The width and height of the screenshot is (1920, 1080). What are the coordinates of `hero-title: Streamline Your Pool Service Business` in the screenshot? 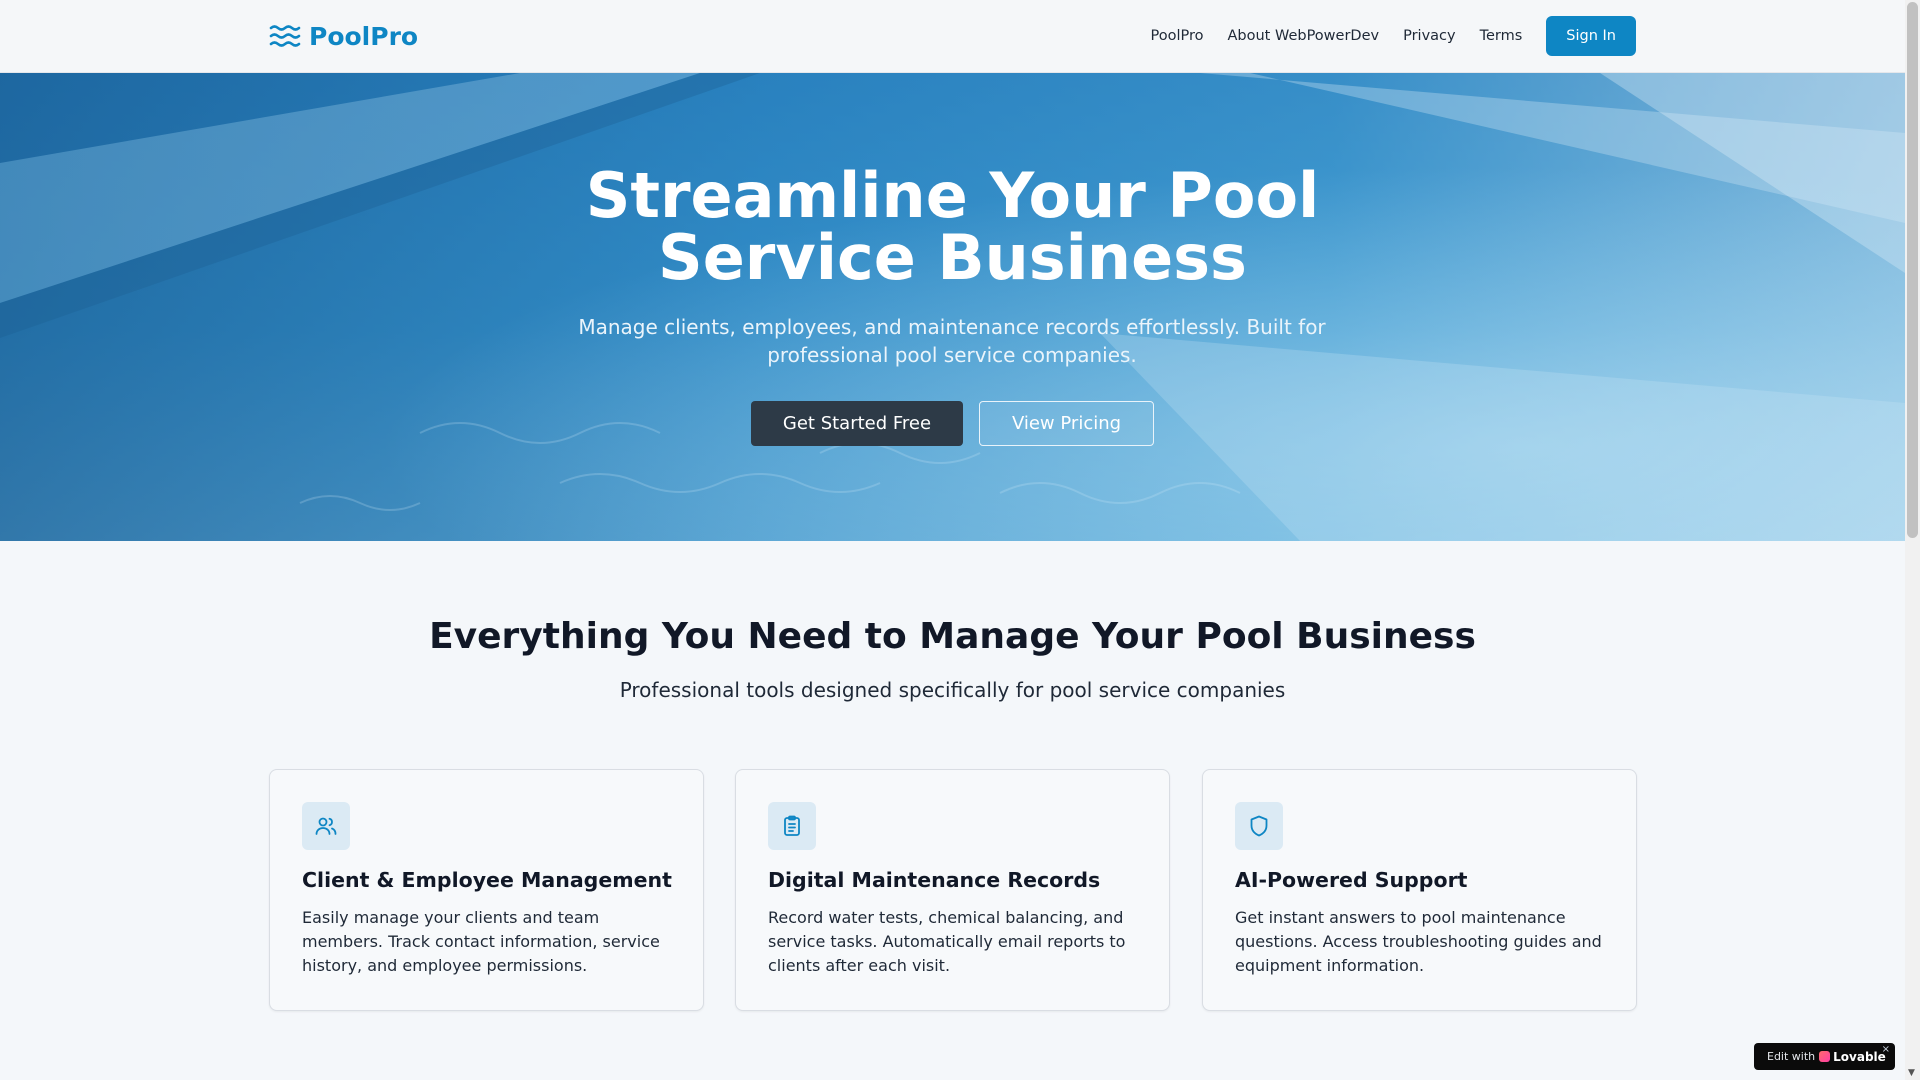 It's located at (952, 227).